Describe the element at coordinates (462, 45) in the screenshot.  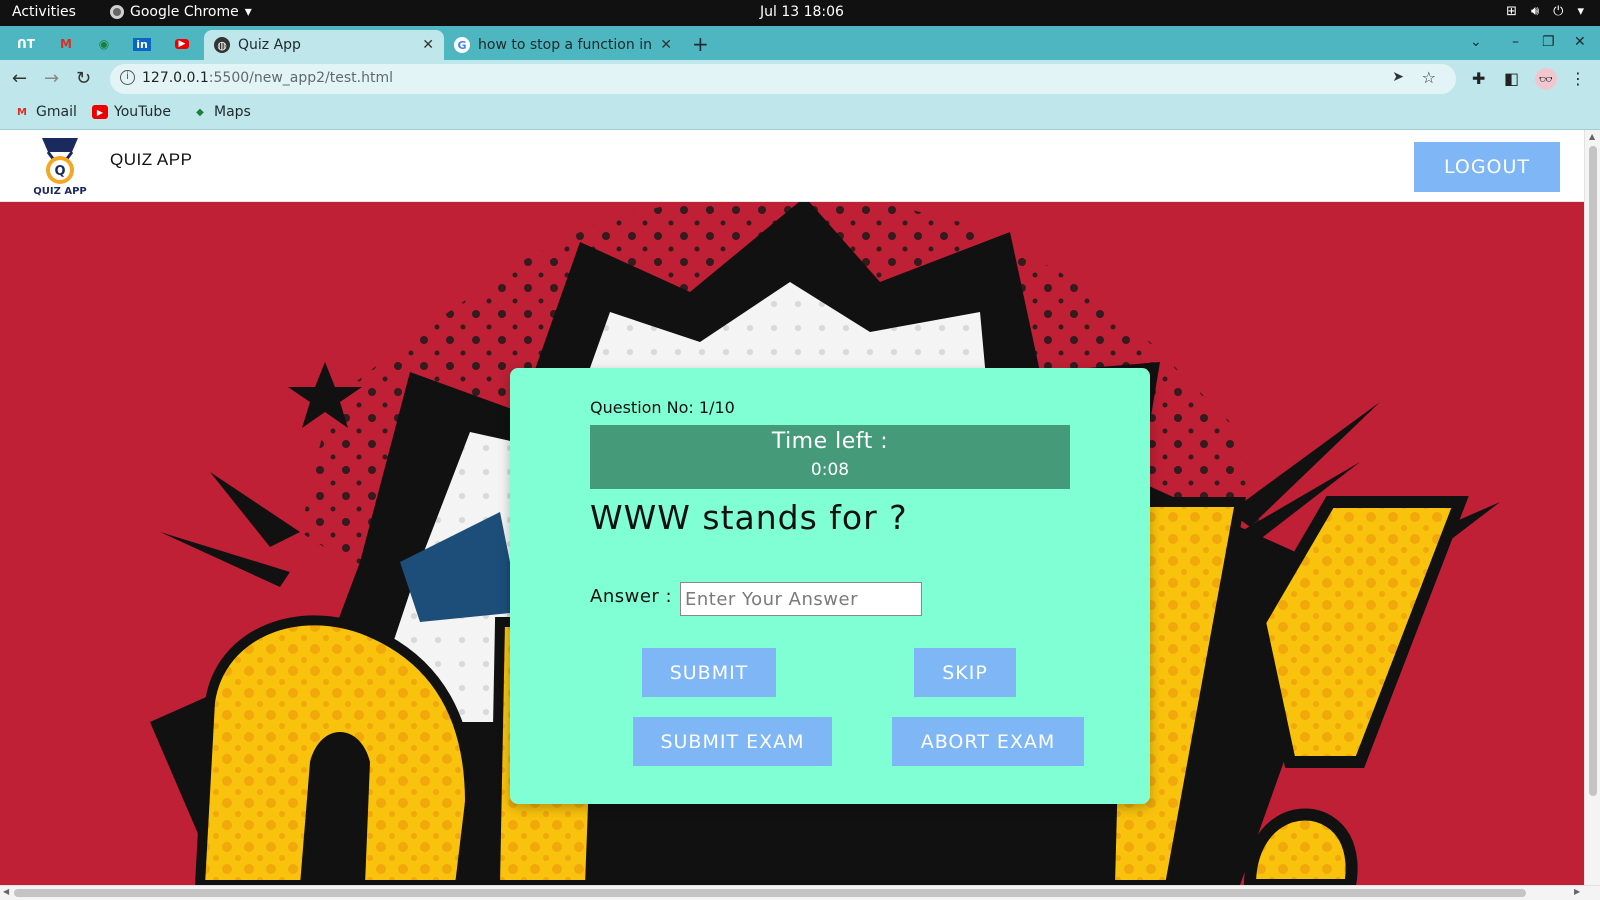
I see `google-icon: G` at that location.